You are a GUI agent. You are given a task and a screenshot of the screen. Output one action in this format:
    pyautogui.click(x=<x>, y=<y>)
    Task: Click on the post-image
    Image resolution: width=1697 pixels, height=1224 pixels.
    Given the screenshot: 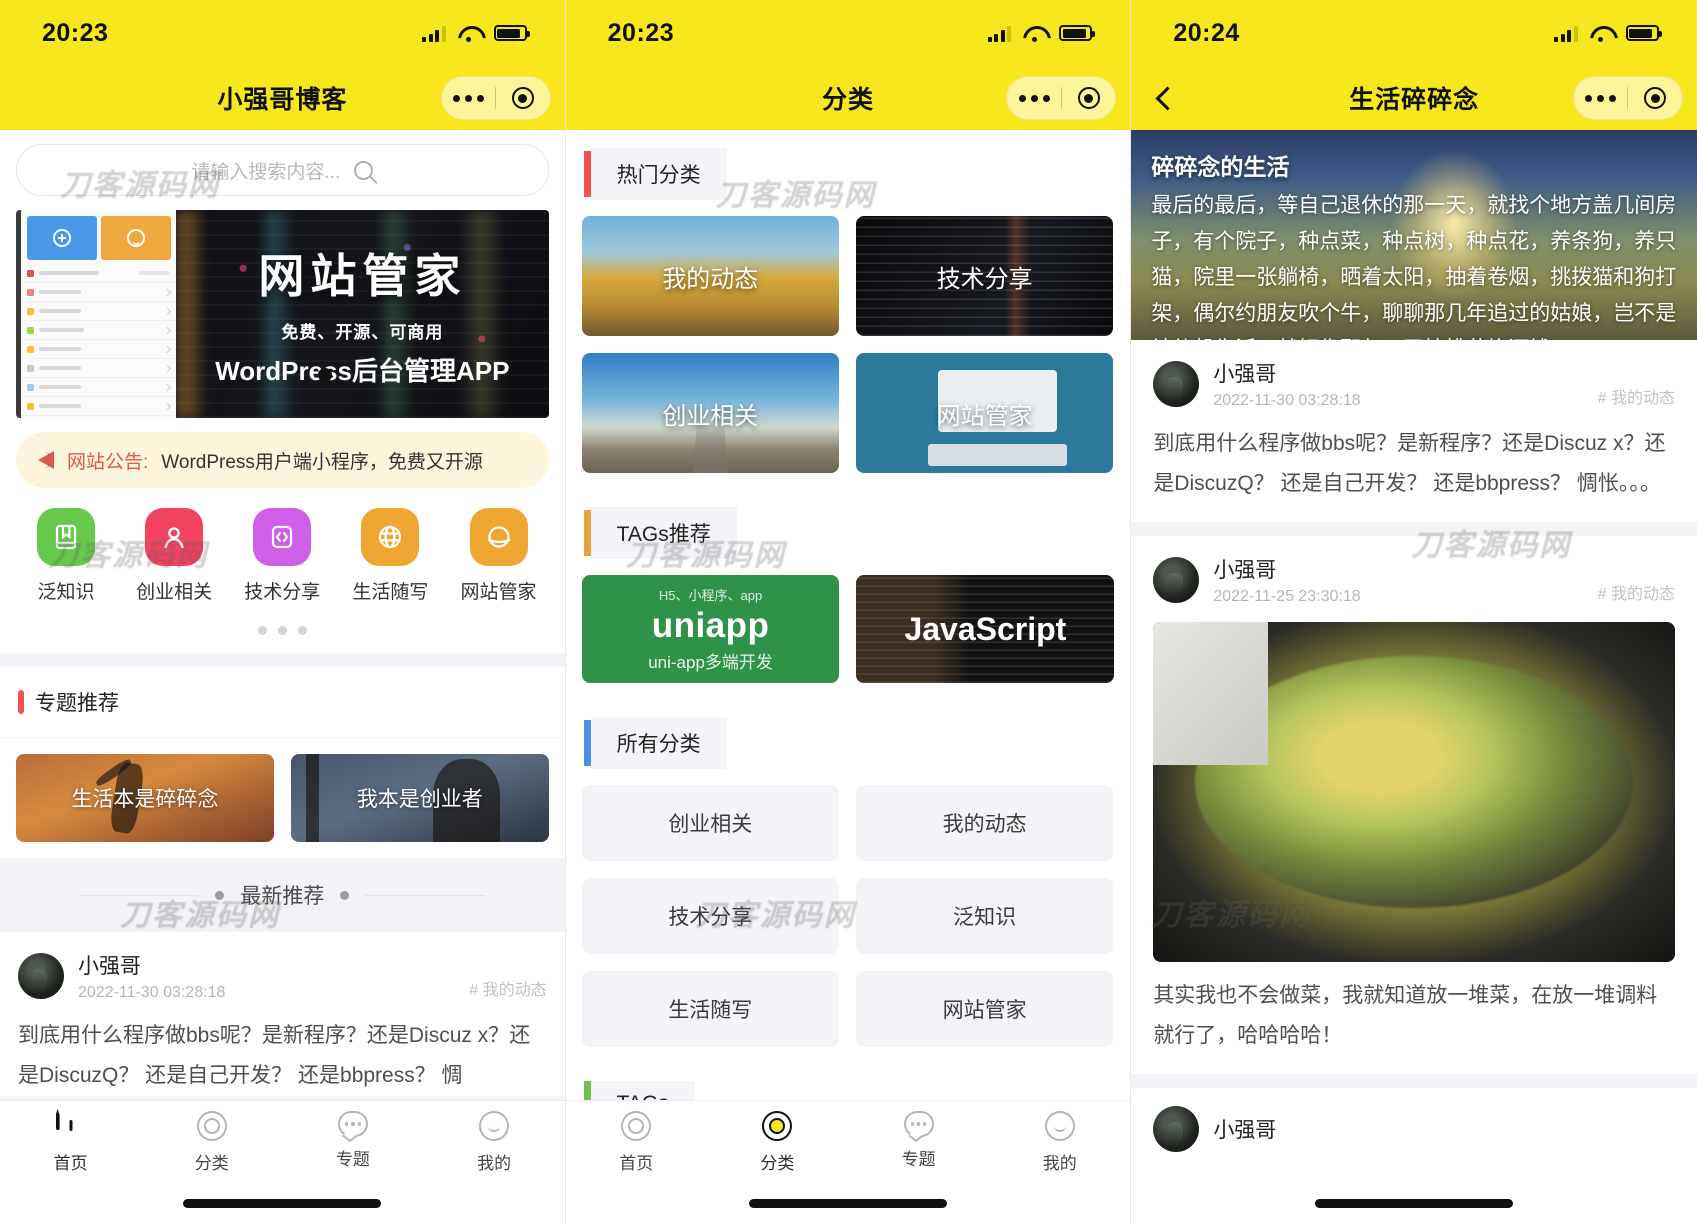 What is the action you would take?
    pyautogui.click(x=1414, y=792)
    